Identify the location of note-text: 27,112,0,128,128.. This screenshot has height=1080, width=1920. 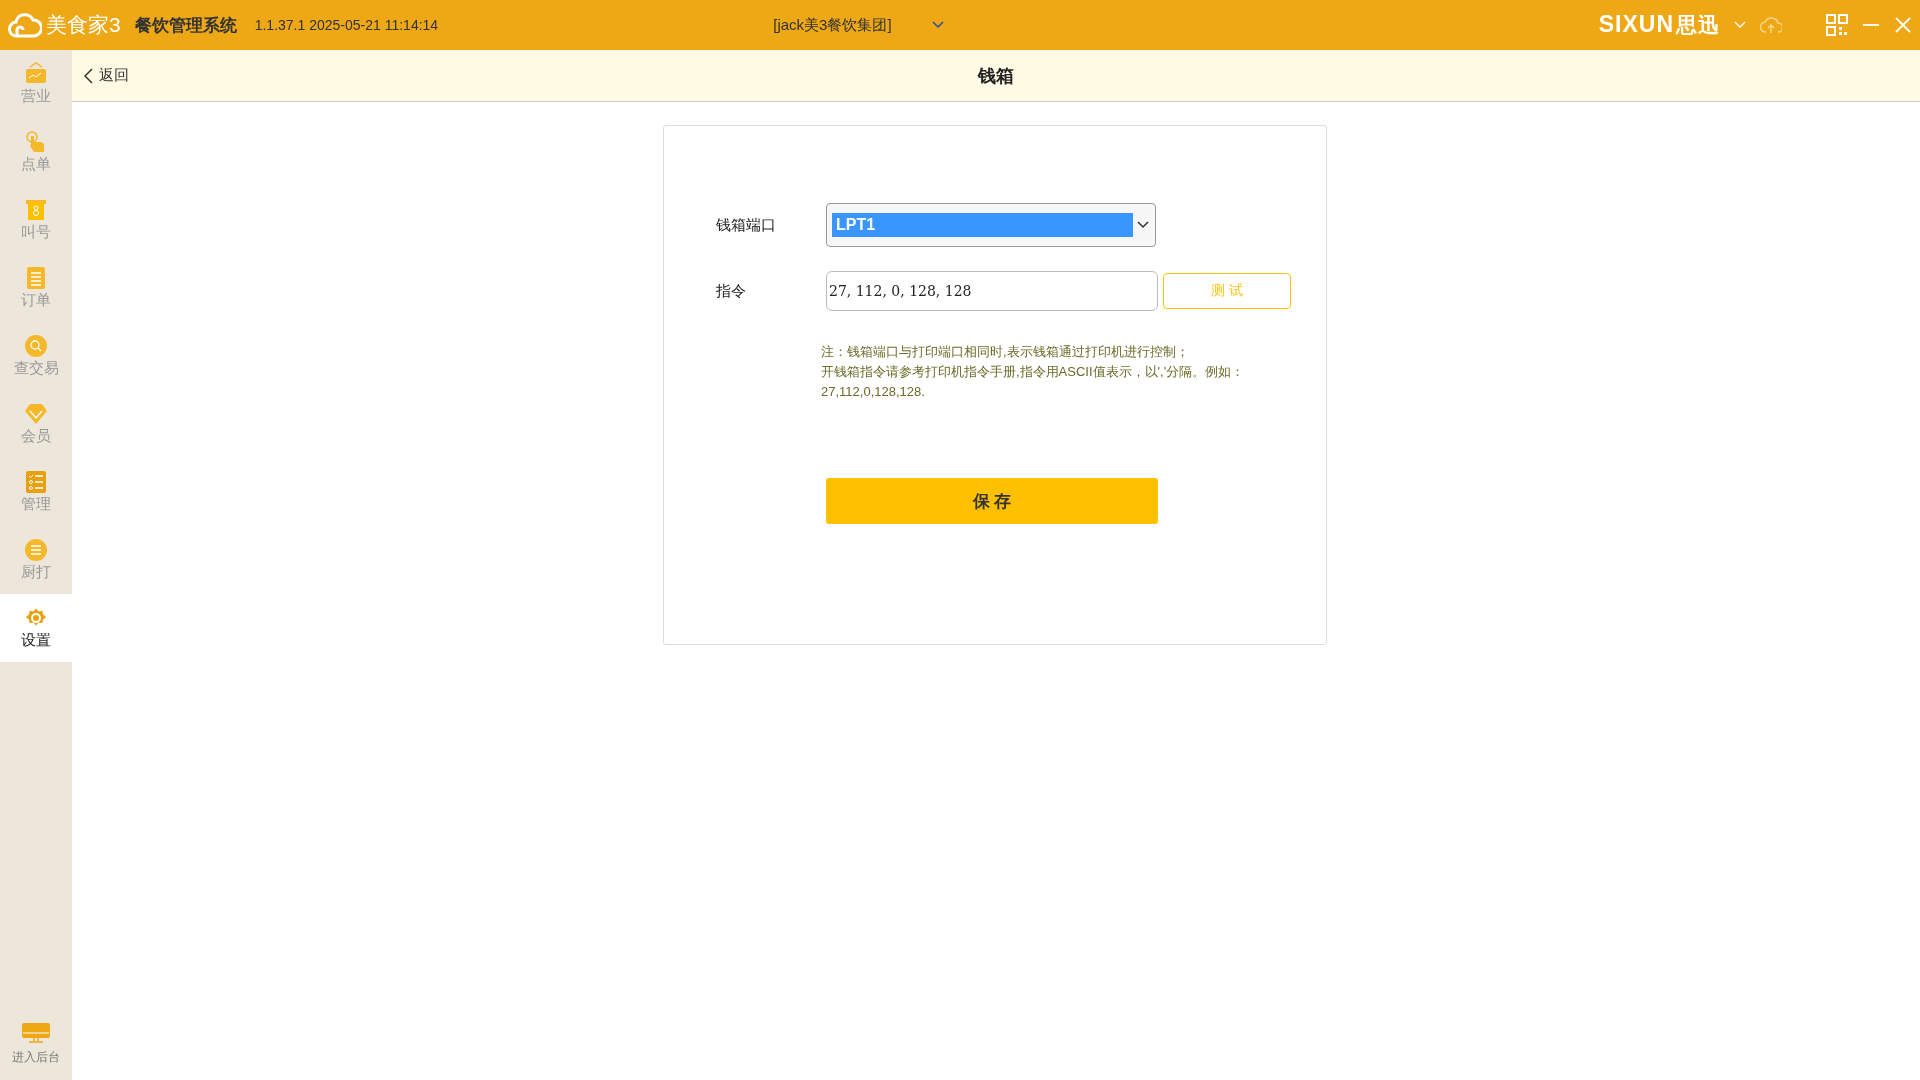
(873, 391).